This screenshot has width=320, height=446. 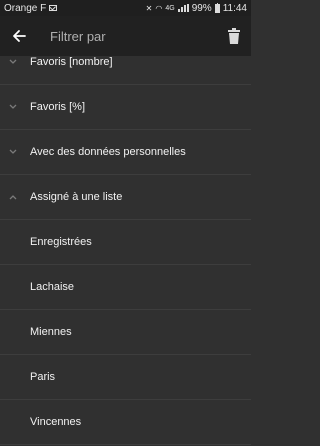 What do you see at coordinates (125, 422) in the screenshot?
I see `list-option-vincennes: Vincennes` at bounding box center [125, 422].